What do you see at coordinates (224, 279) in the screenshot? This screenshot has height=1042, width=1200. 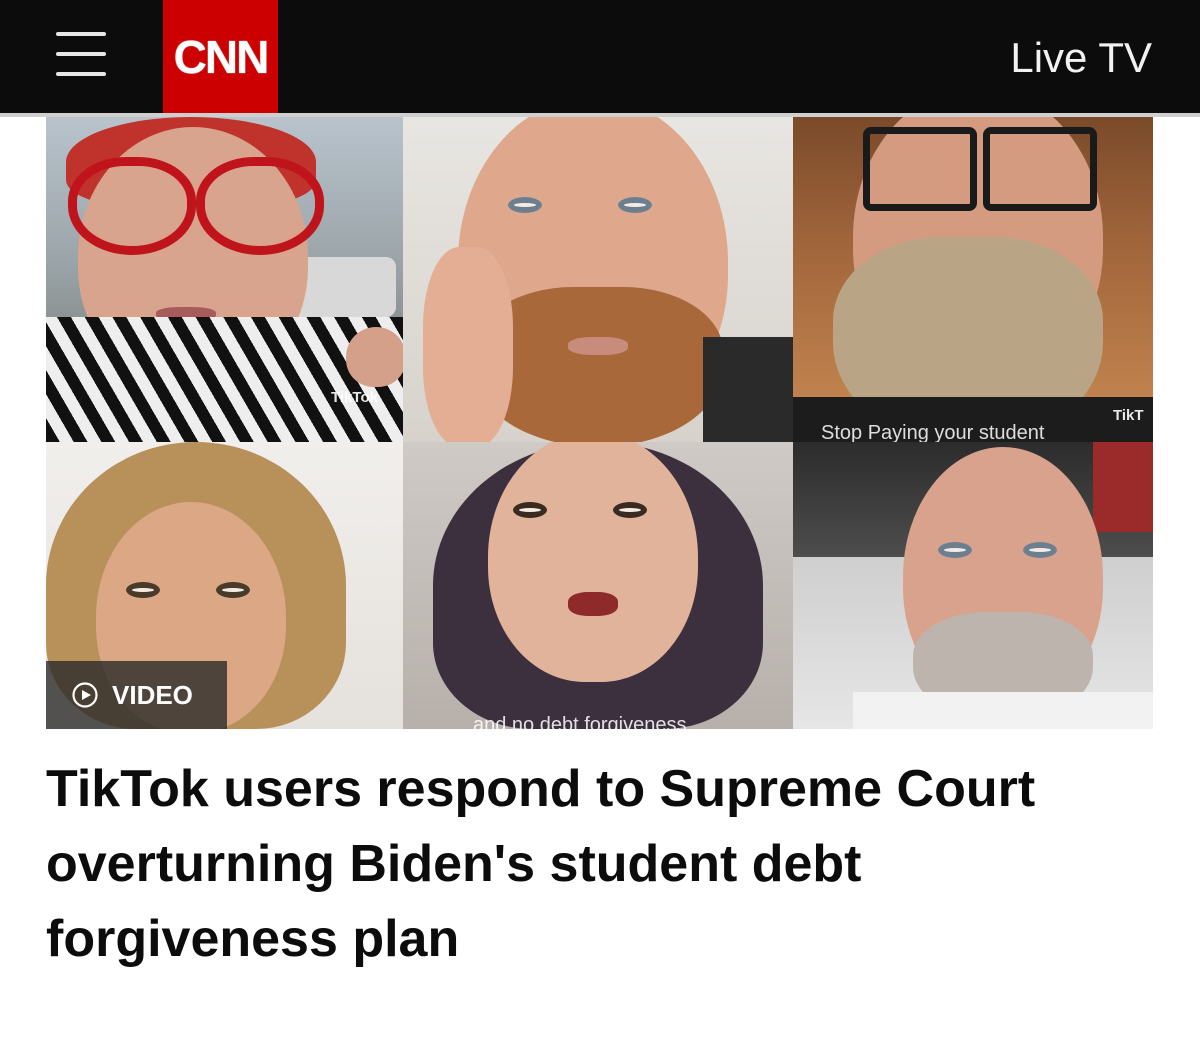 I see `video-tile-1: TikTok` at bounding box center [224, 279].